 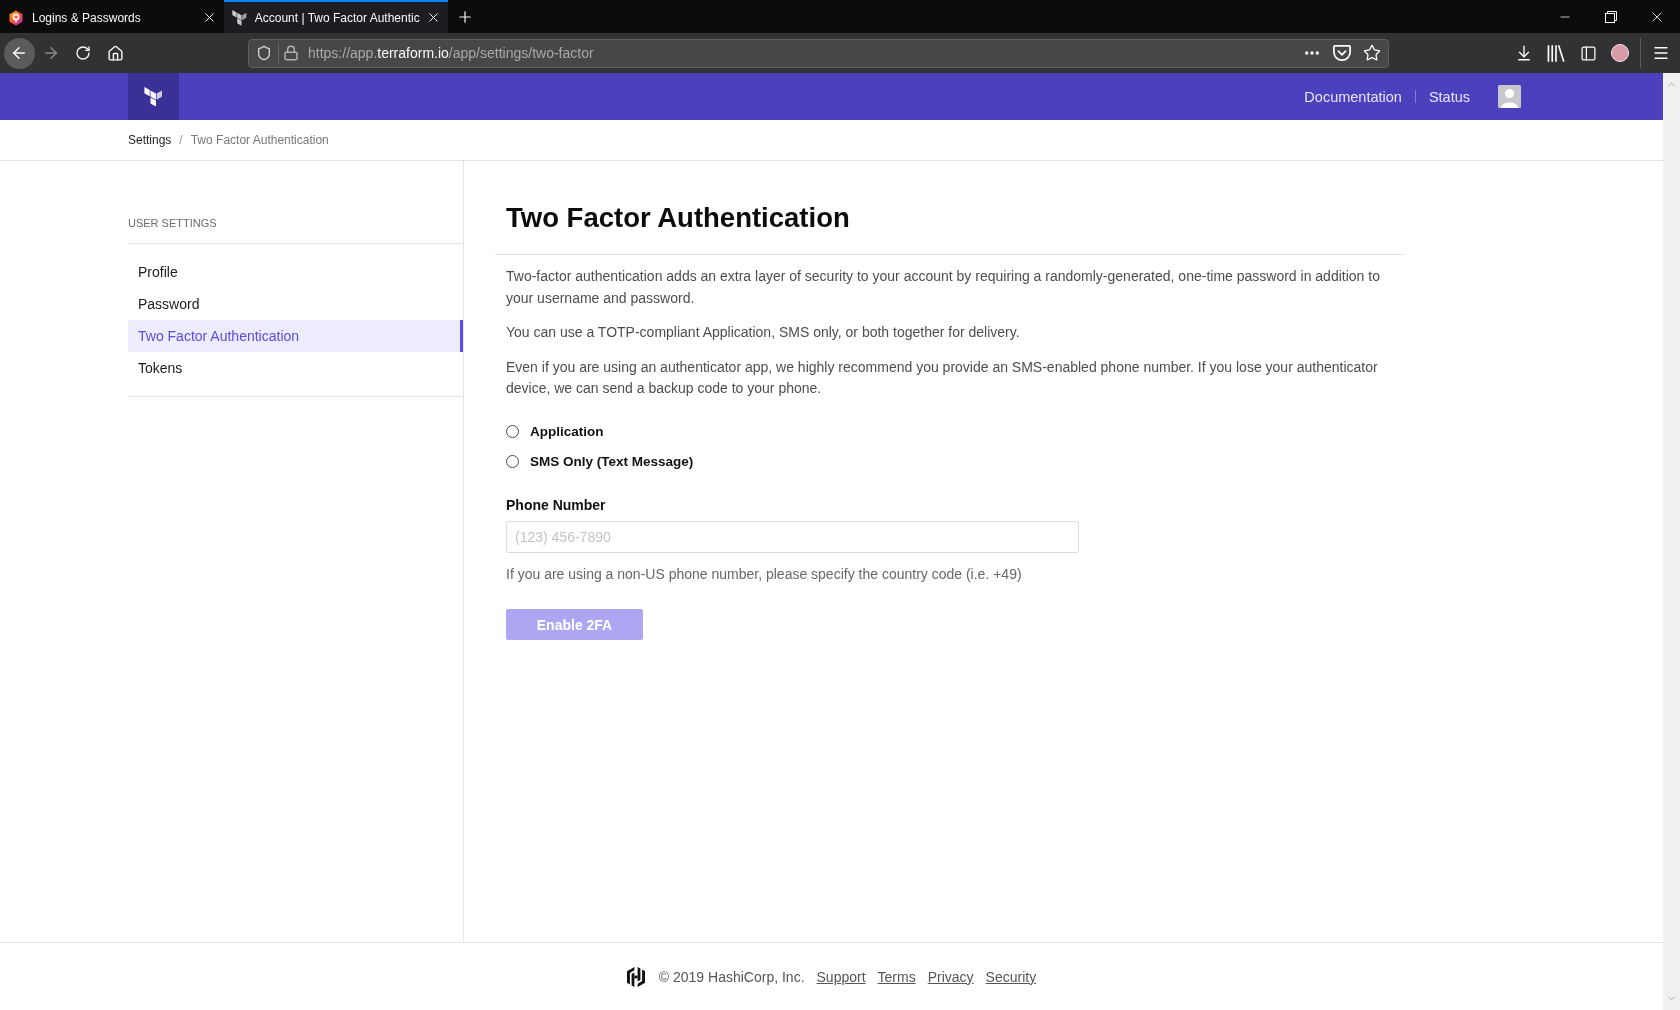 What do you see at coordinates (51, 53) in the screenshot?
I see `arrow-right-icon` at bounding box center [51, 53].